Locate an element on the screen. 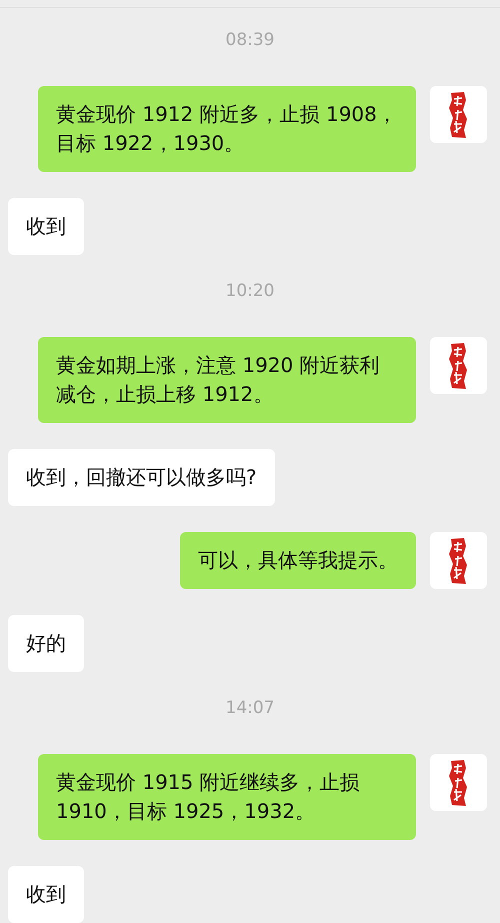 The height and width of the screenshot is (923, 500). message-bubble: 收到，回撤还可以做多吗? is located at coordinates (141, 477).